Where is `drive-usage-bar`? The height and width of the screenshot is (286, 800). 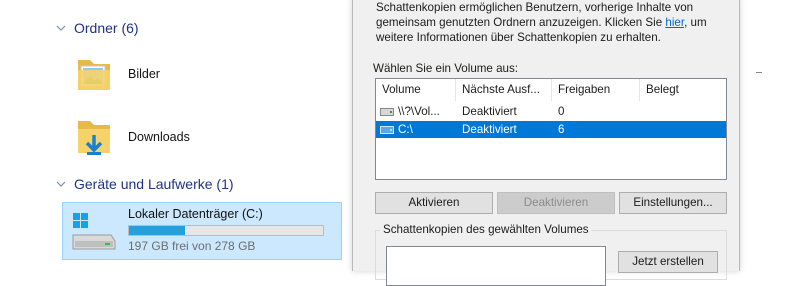 drive-usage-bar is located at coordinates (226, 230).